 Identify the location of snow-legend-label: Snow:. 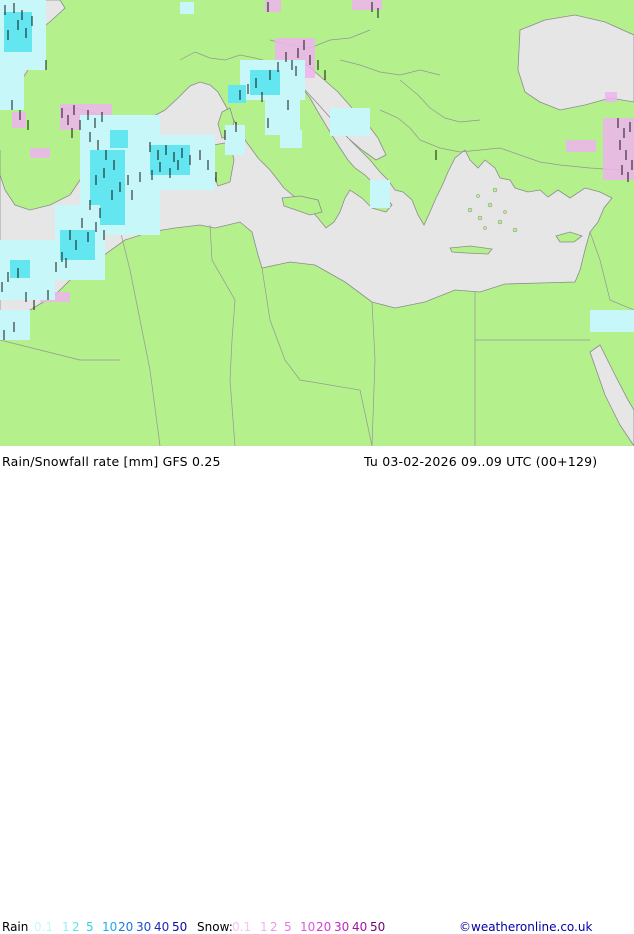
(215, 927).